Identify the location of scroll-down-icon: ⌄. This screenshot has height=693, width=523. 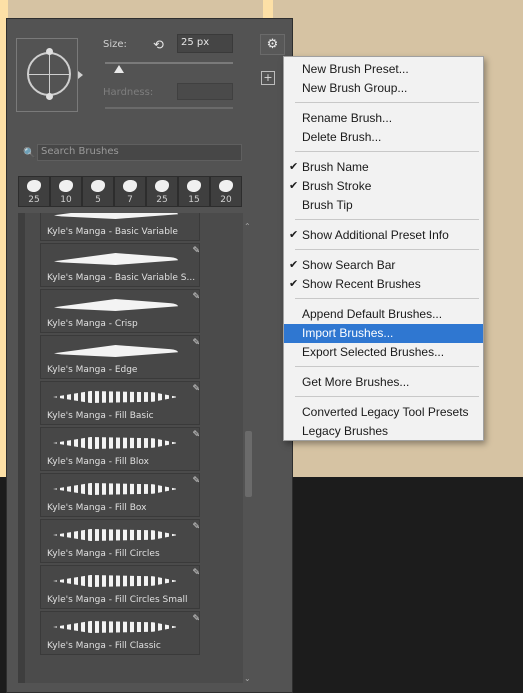
(247, 678).